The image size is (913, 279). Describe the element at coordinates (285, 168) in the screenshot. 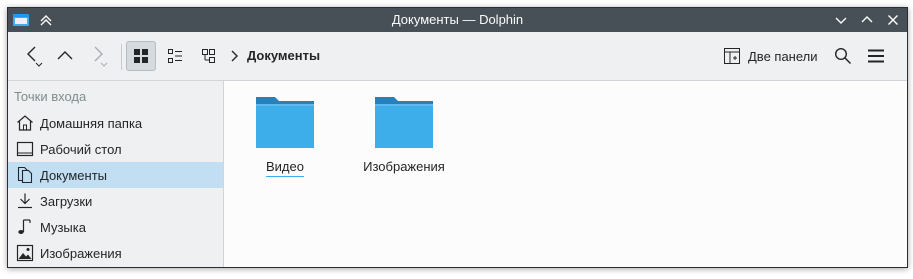

I see `folder-label: Видео` at that location.